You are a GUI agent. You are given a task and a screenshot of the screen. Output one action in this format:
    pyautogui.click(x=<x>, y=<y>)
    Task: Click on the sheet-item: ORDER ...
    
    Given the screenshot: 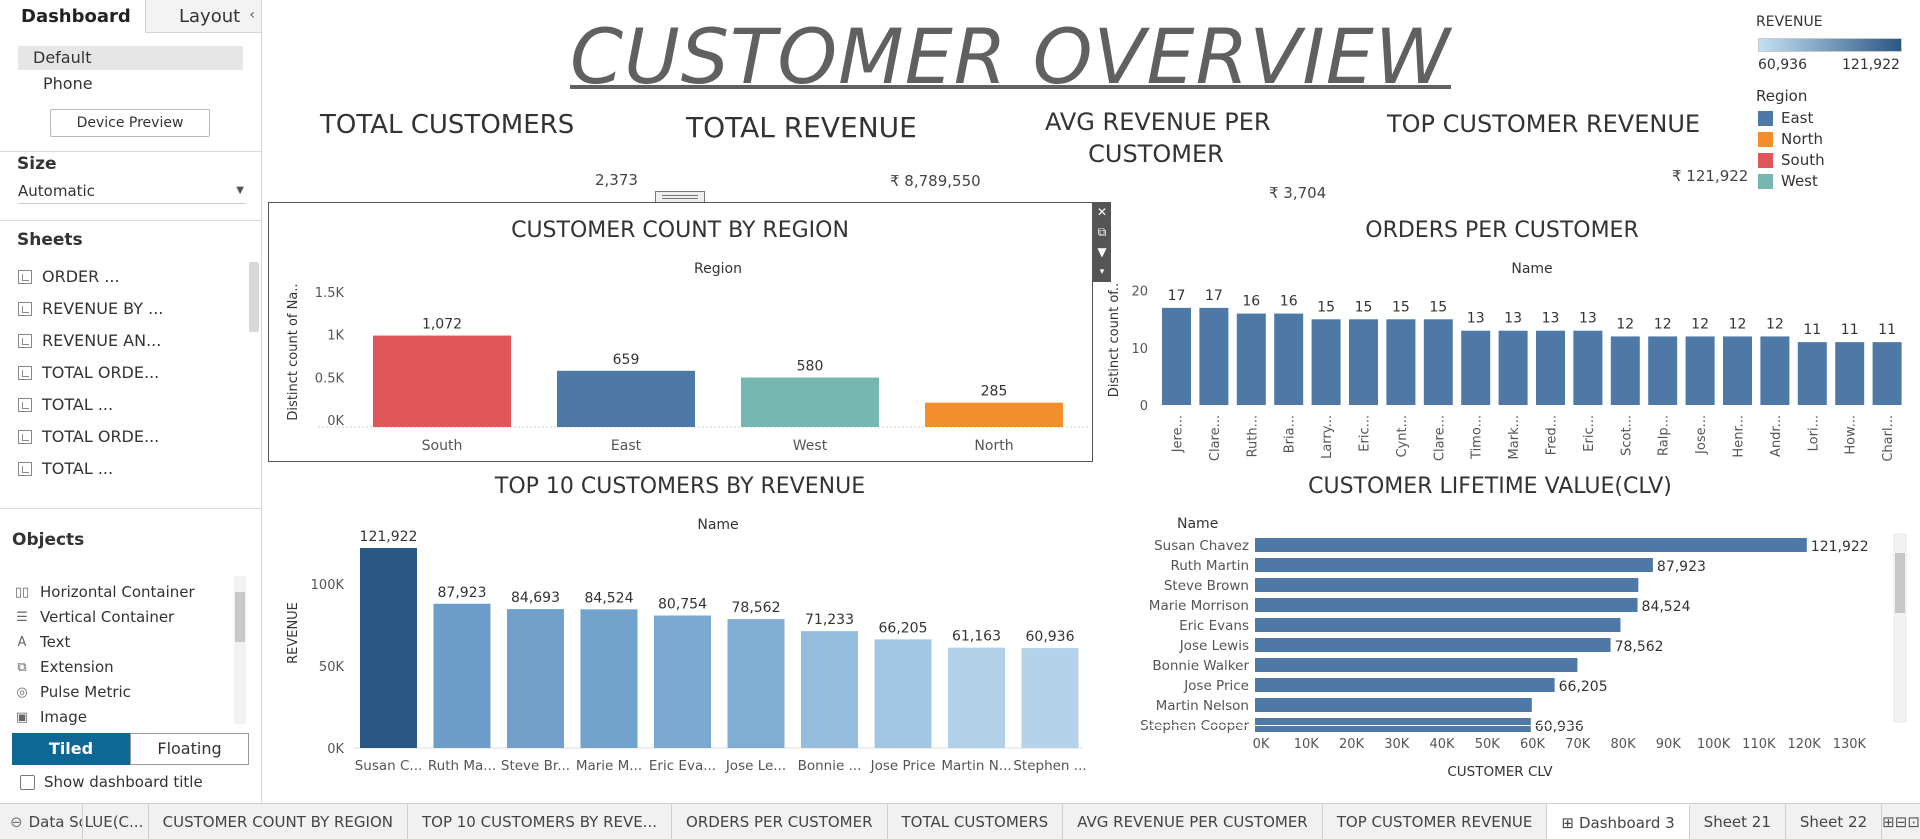 What is the action you would take?
    pyautogui.click(x=130, y=277)
    